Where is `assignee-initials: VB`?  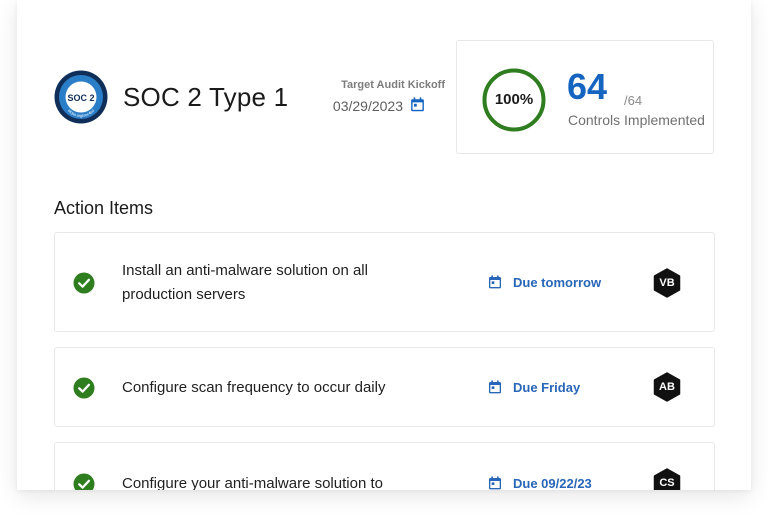
assignee-initials: VB is located at coordinates (667, 283).